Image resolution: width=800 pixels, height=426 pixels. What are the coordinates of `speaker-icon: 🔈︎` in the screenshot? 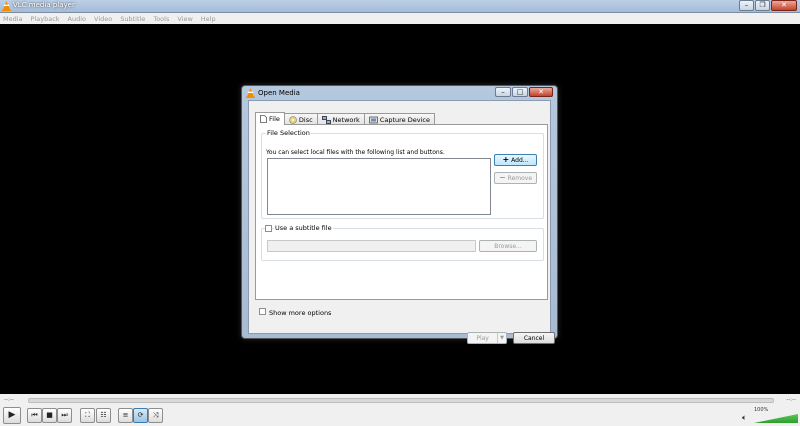 It's located at (744, 418).